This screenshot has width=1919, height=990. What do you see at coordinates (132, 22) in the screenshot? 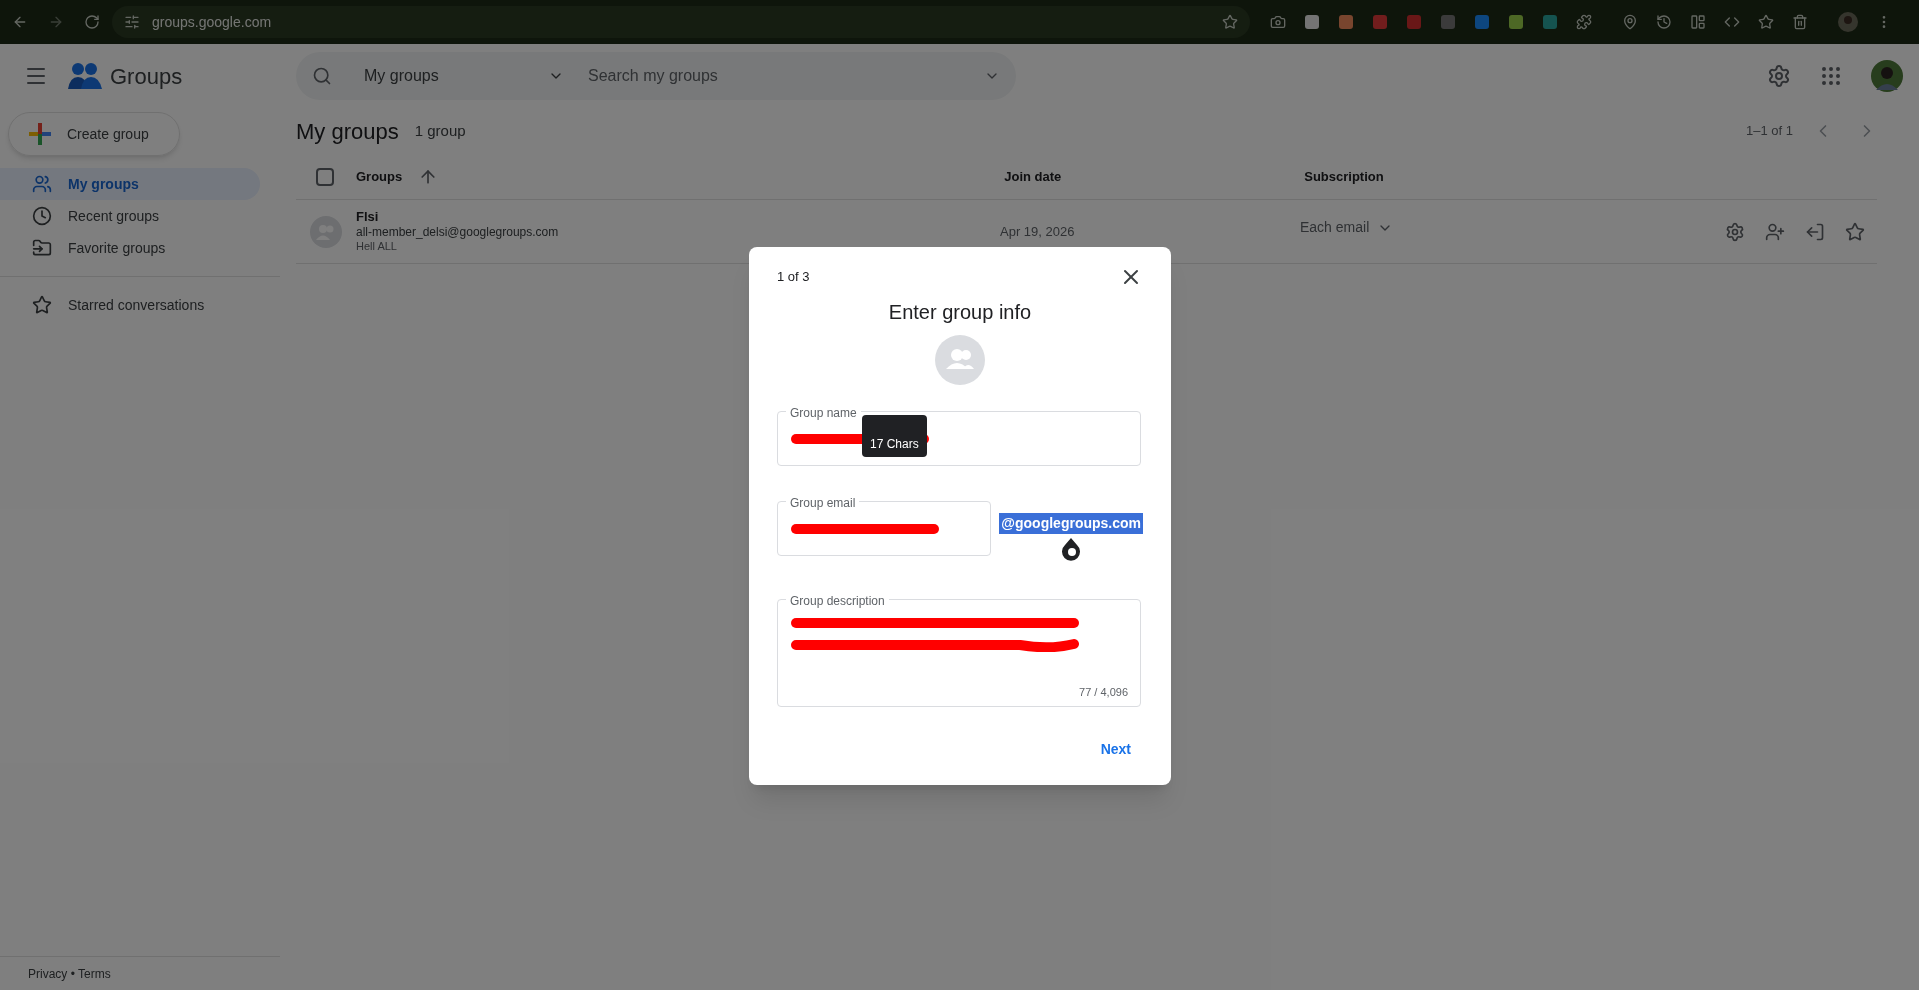
I see `site-settings-icon` at bounding box center [132, 22].